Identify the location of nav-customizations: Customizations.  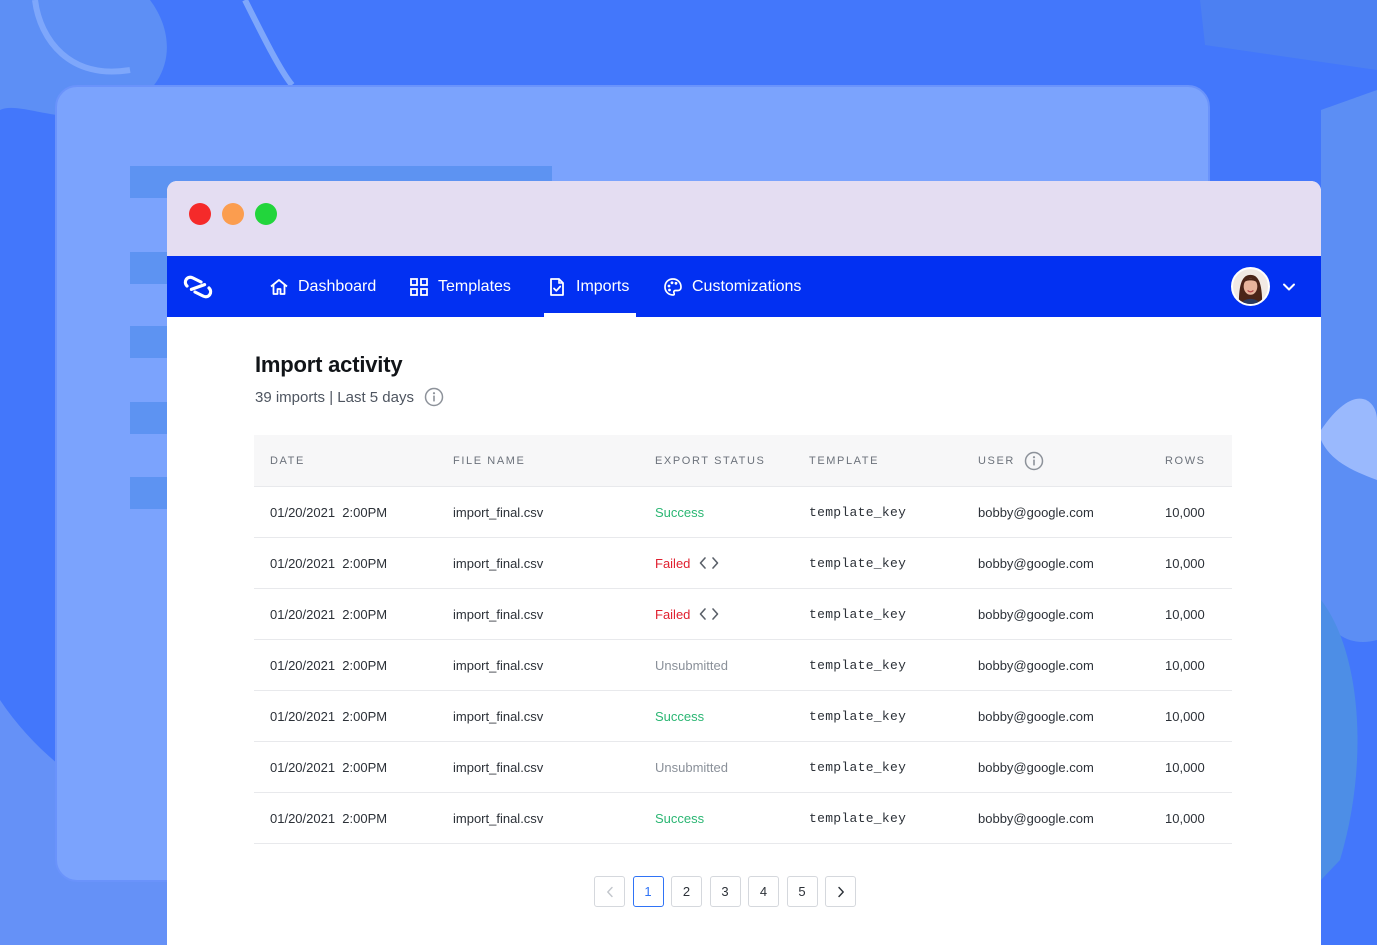
(732, 286).